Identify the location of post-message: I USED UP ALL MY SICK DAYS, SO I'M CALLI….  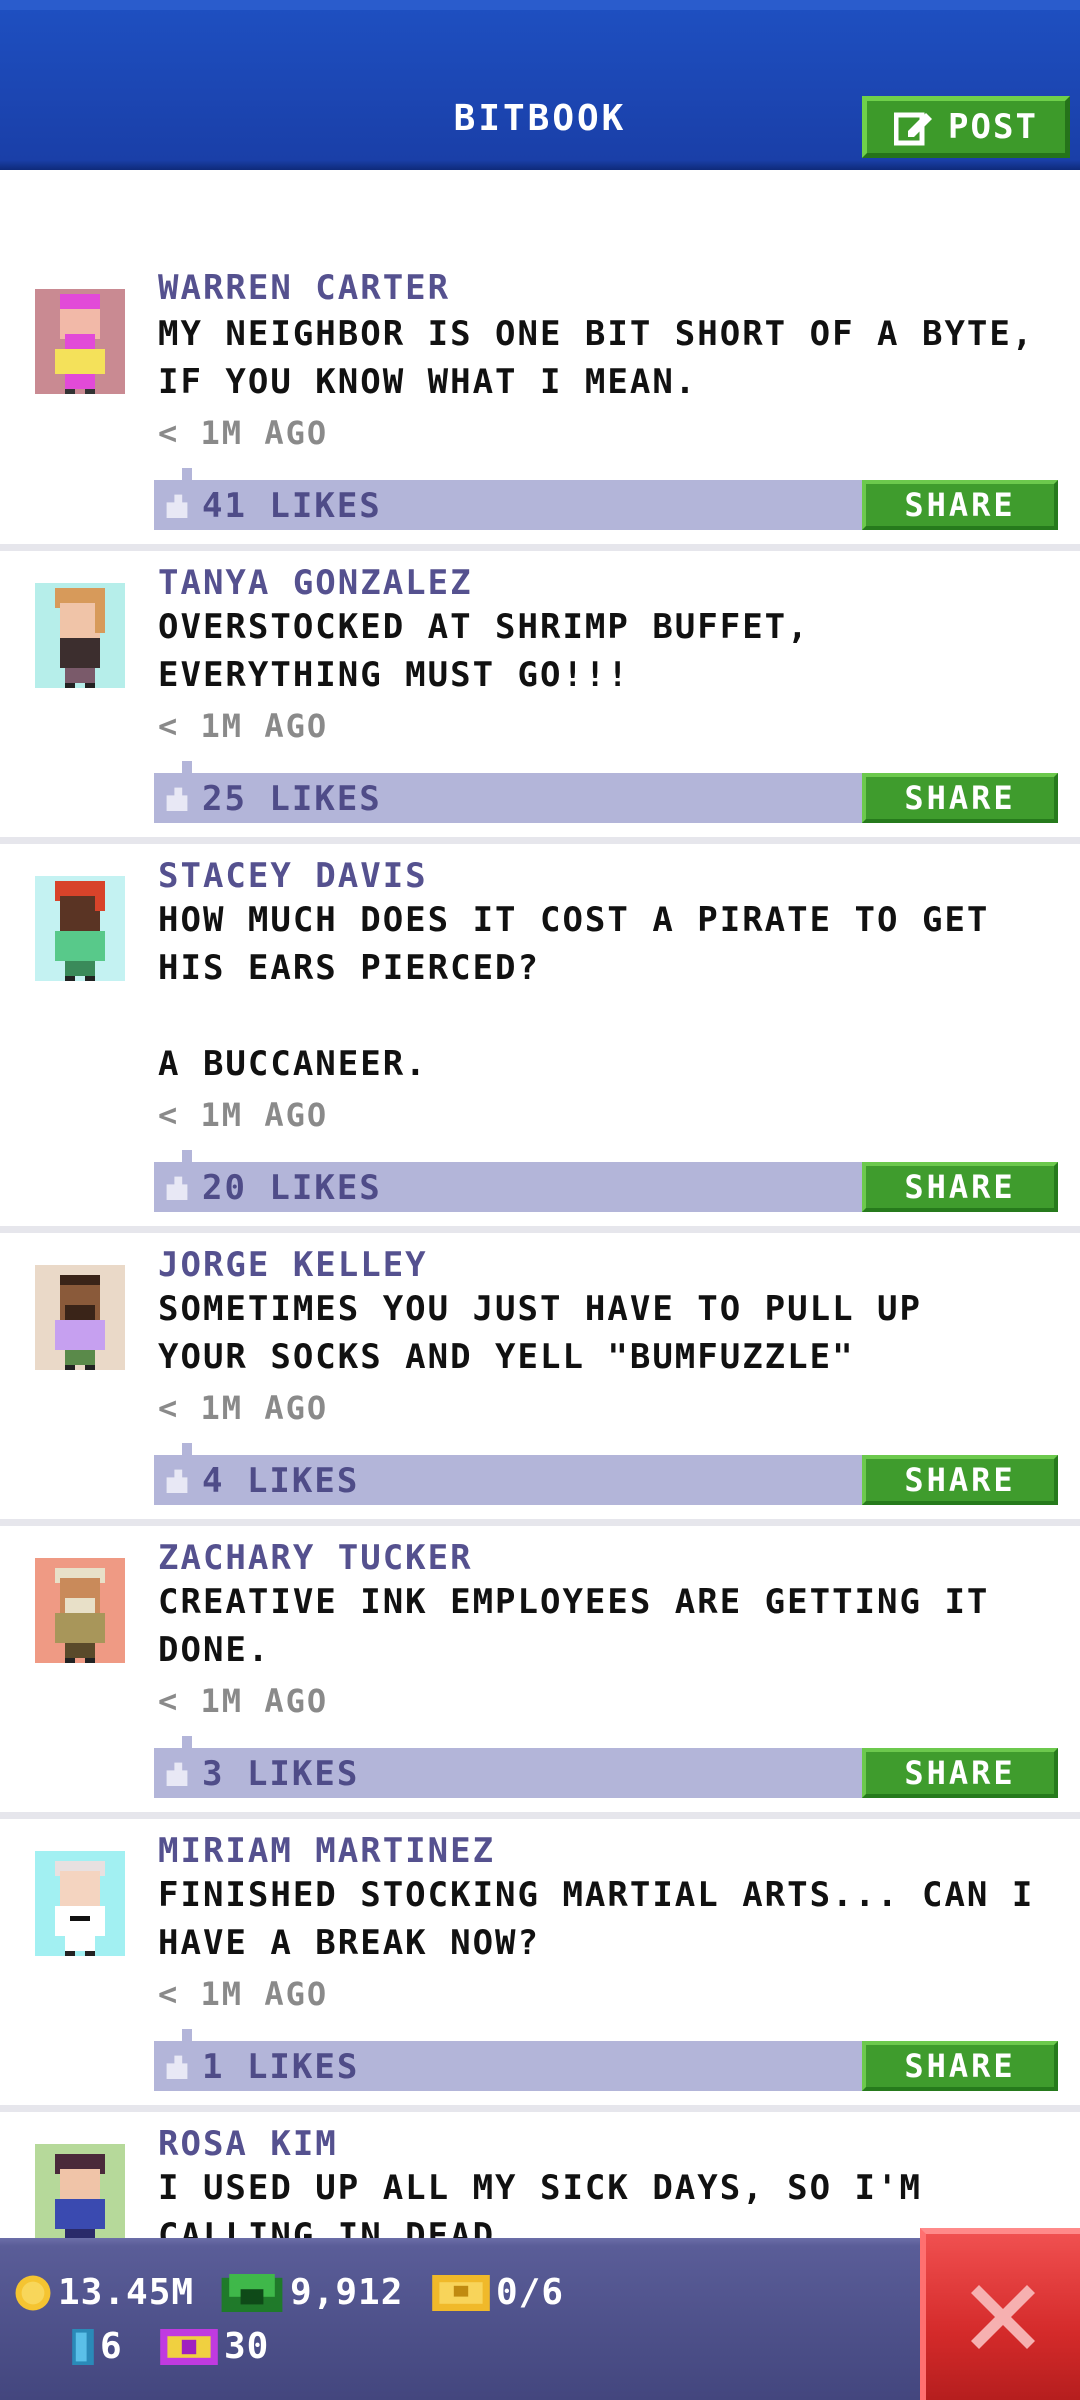
(540, 2203).